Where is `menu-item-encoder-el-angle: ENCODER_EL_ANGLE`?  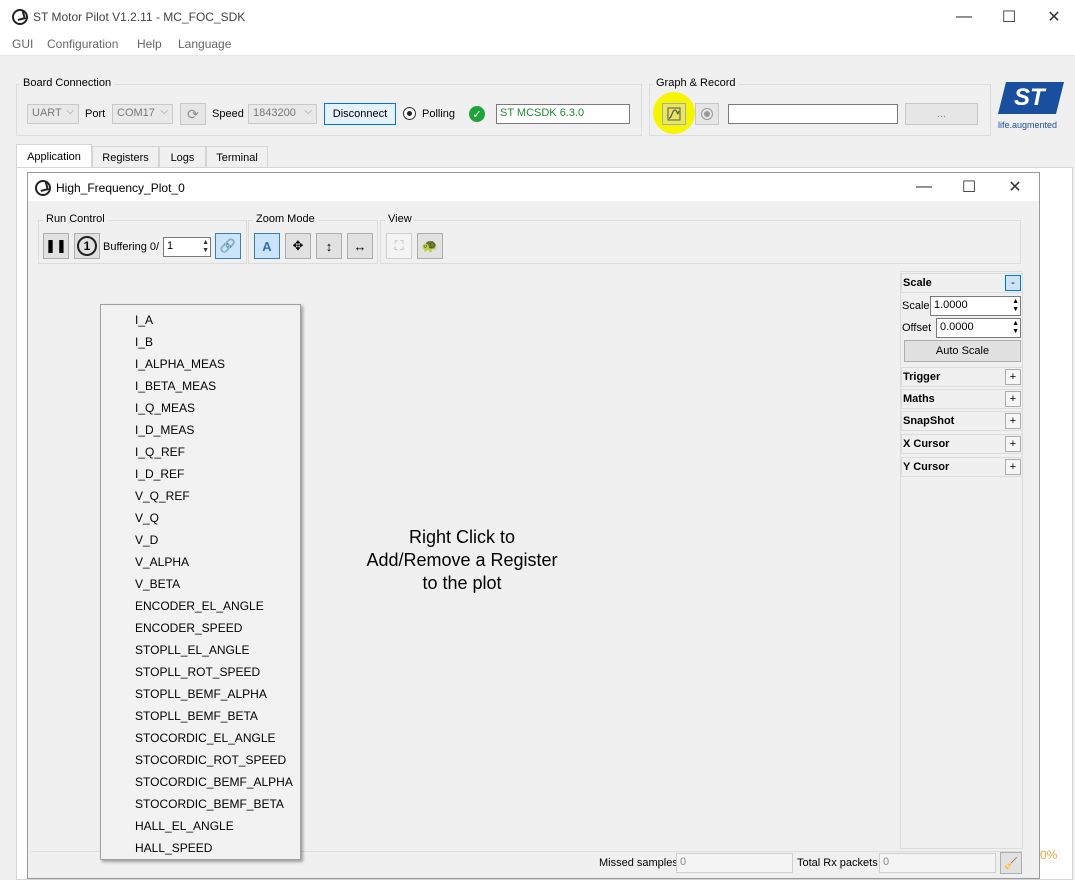 menu-item-encoder-el-angle: ENCODER_EL_ANGLE is located at coordinates (199, 606).